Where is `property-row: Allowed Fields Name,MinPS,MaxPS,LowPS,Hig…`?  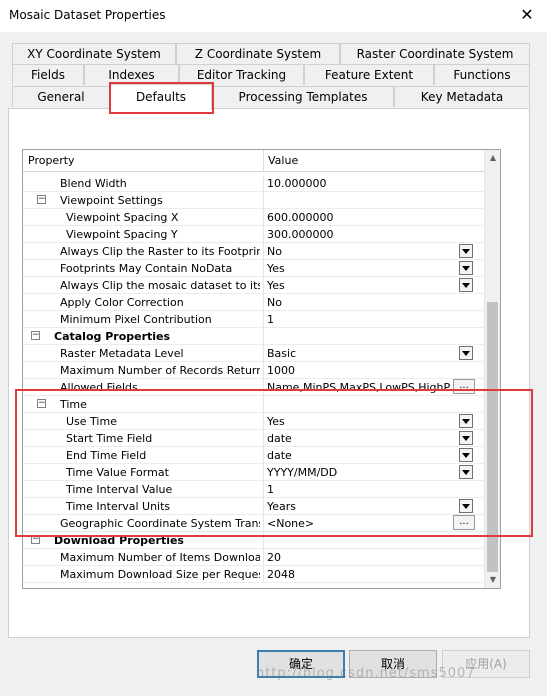
property-row: Allowed Fields Name,MinPS,MaxPS,LowPS,Hig… is located at coordinates (253, 387).